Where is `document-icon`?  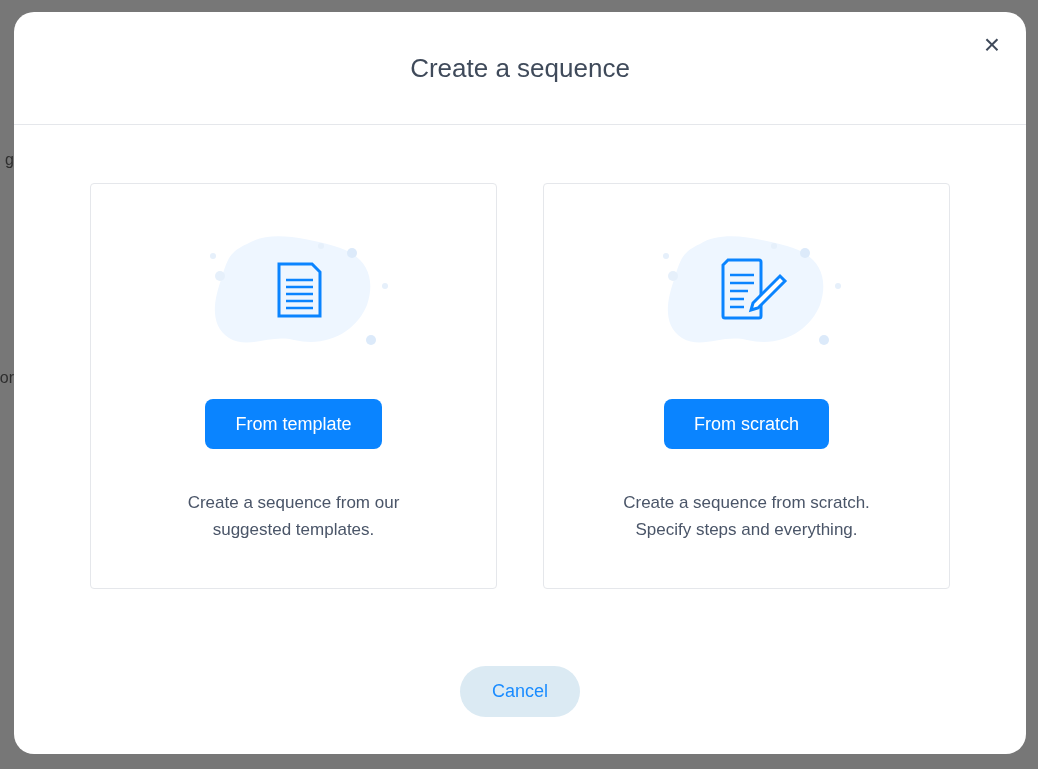
document-icon is located at coordinates (299, 290).